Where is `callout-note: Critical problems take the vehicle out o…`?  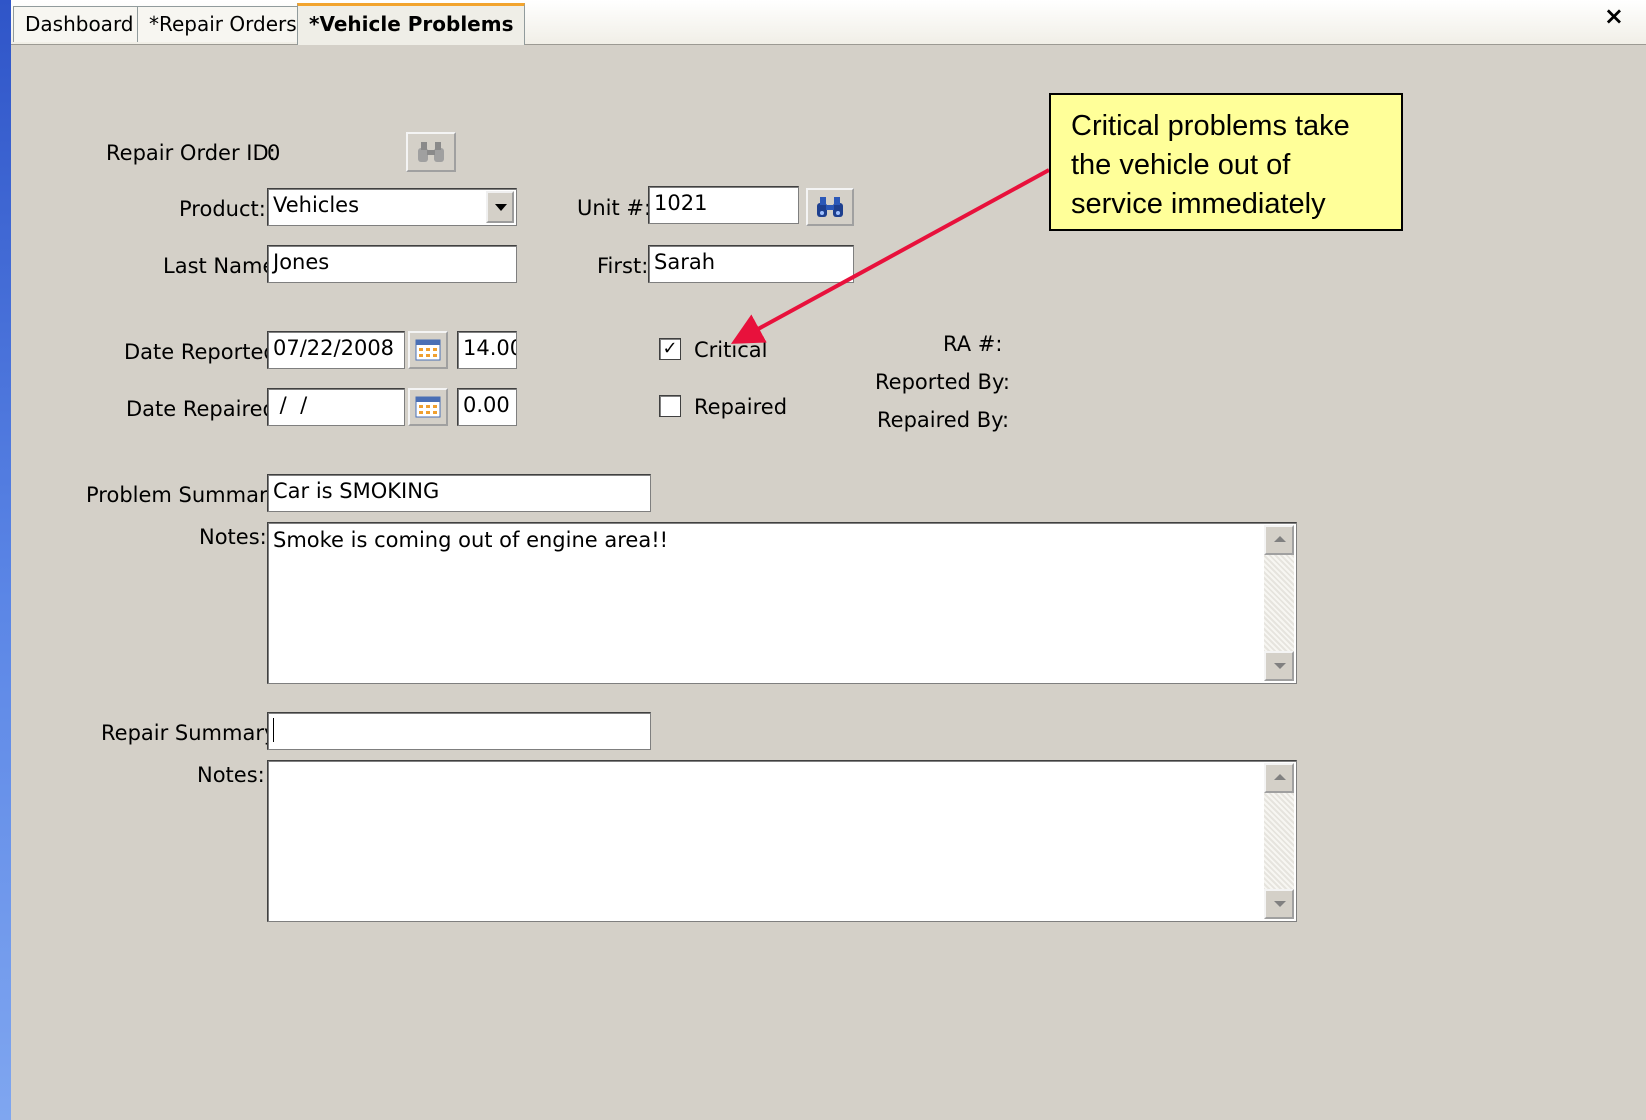 callout-note: Critical problems take the vehicle out o… is located at coordinates (1226, 162).